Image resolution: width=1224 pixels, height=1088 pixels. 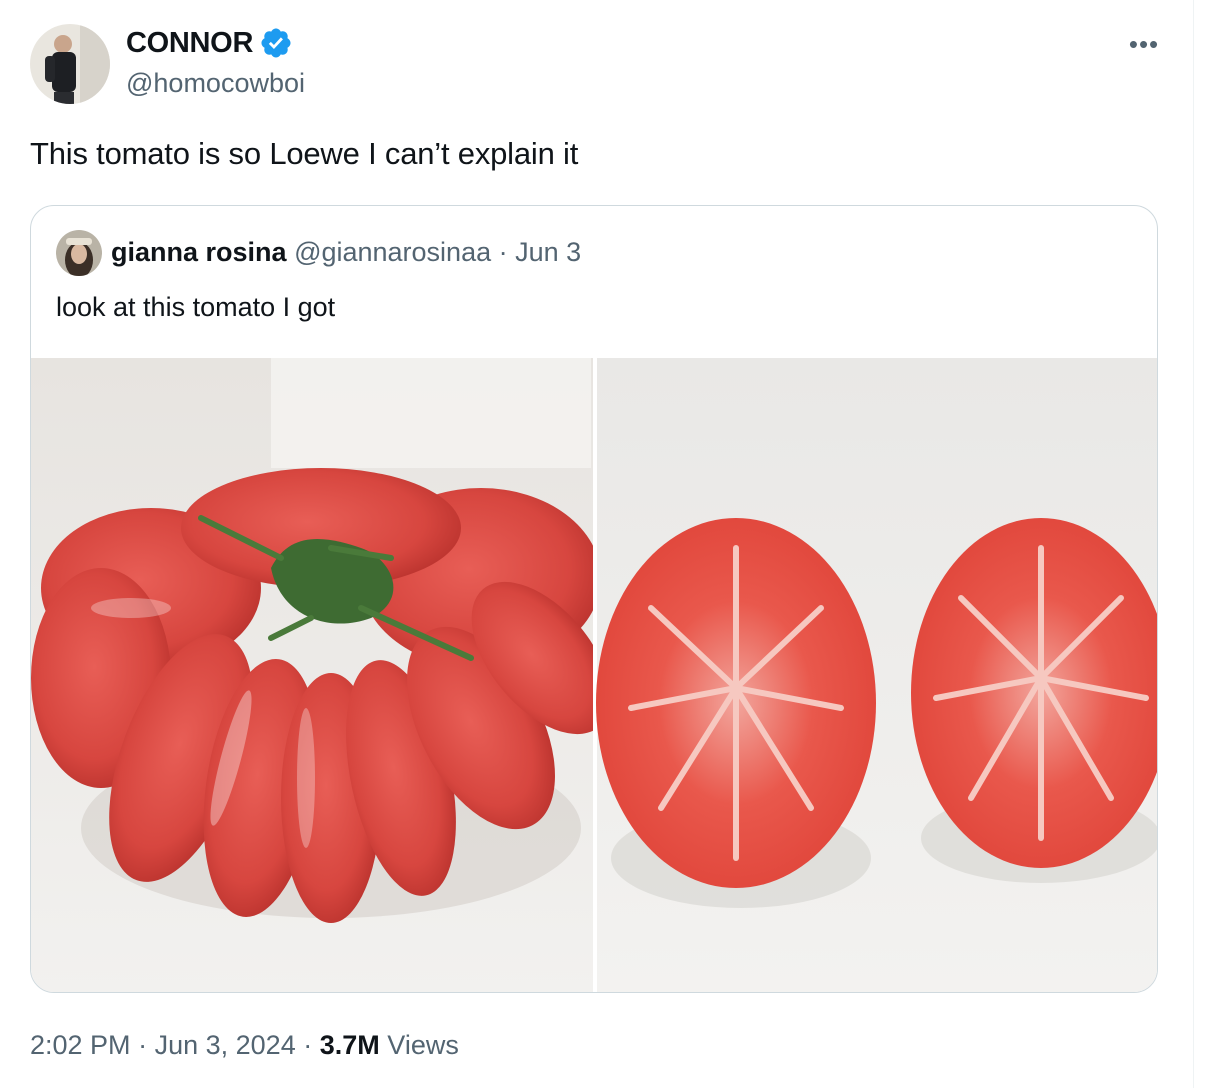 I want to click on quoted-date: Jun 3, so click(x=548, y=252).